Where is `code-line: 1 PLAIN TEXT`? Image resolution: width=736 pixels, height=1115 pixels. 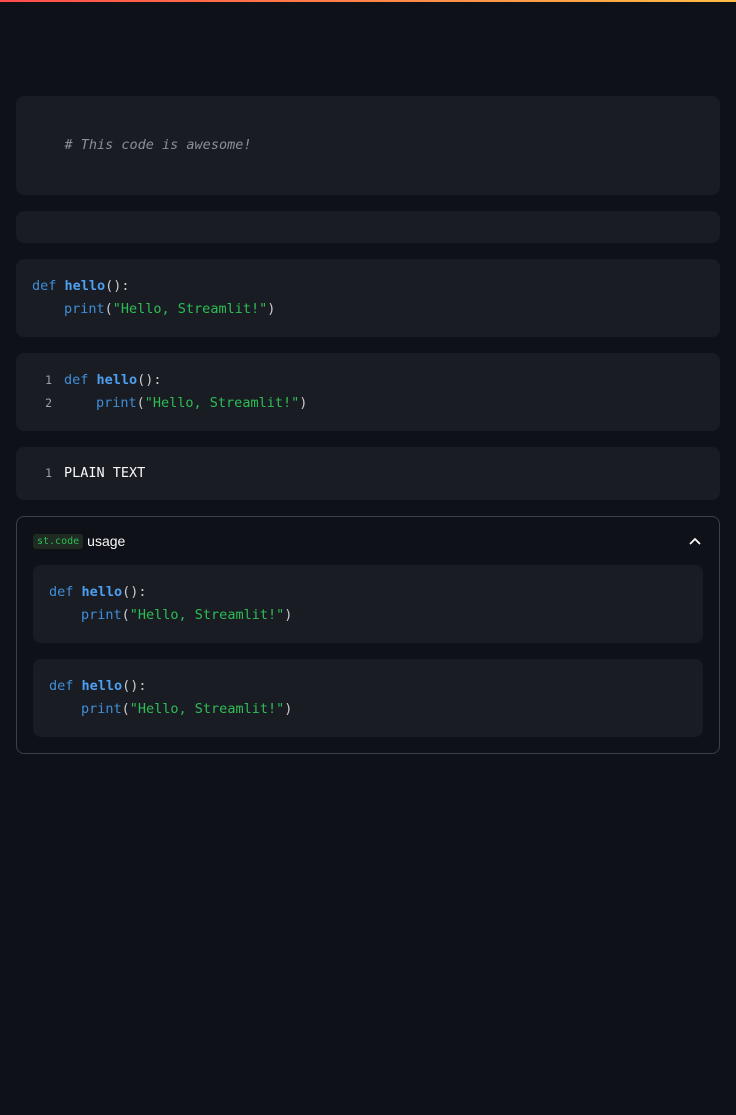 code-line: 1 PLAIN TEXT is located at coordinates (368, 473).